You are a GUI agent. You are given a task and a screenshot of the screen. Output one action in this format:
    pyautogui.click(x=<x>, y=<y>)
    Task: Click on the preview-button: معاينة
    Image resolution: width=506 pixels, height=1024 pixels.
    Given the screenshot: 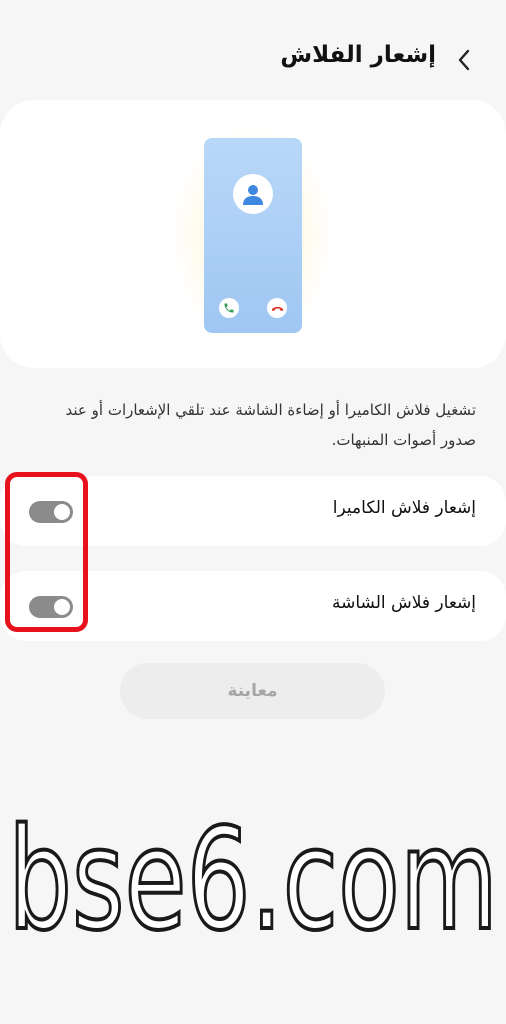 What is the action you would take?
    pyautogui.click(x=252, y=691)
    